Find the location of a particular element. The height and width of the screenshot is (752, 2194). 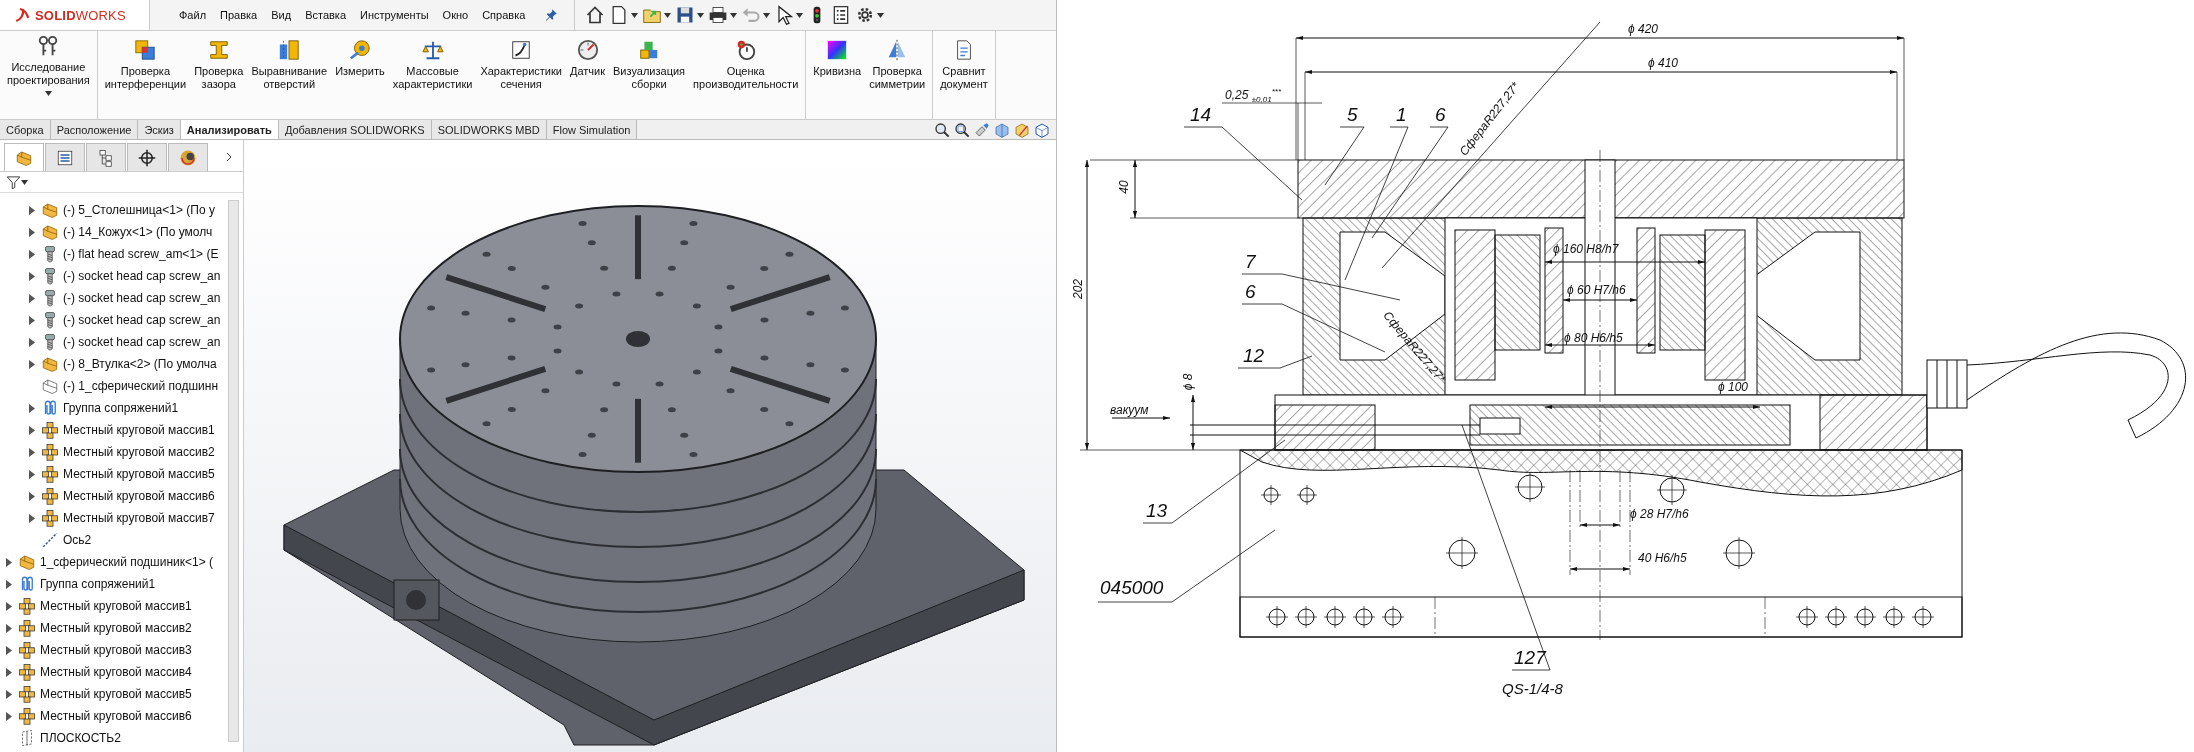

dimension-label: ϕ 420 is located at coordinates (1643, 29).